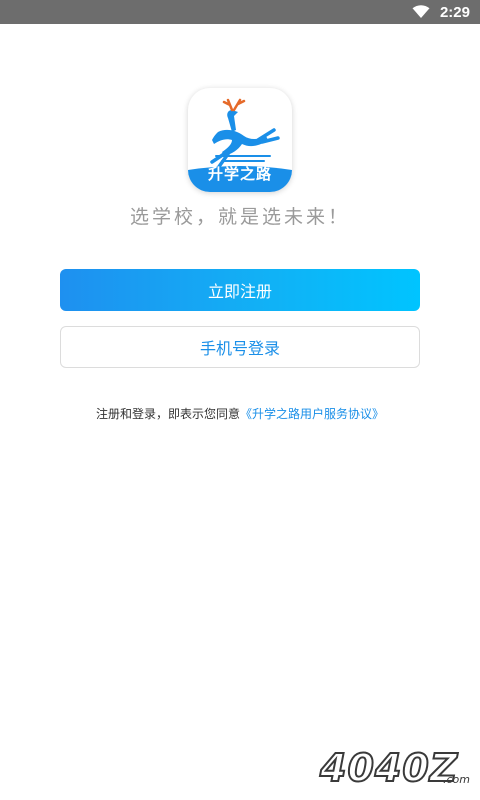 The image size is (480, 800). I want to click on app-logo: 升学之路, so click(240, 140).